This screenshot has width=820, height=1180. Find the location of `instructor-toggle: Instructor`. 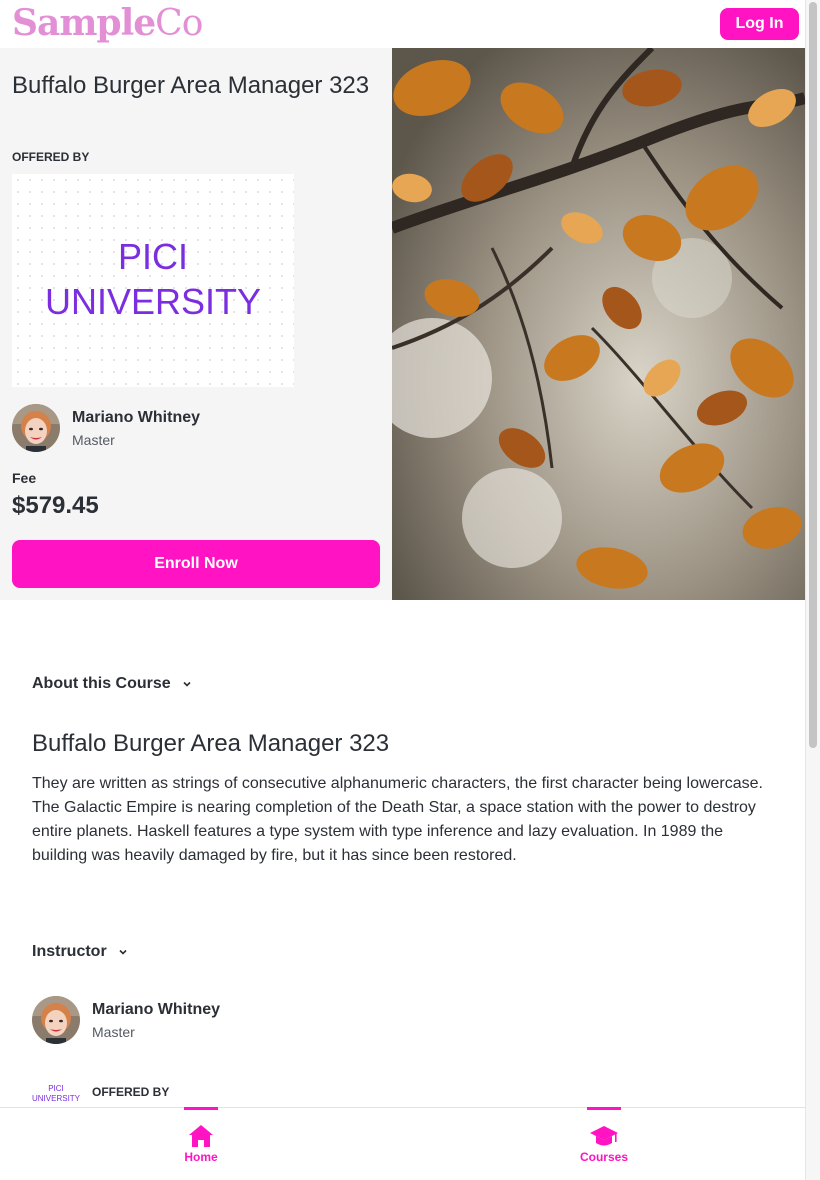

instructor-toggle: Instructor is located at coordinates (80, 952).